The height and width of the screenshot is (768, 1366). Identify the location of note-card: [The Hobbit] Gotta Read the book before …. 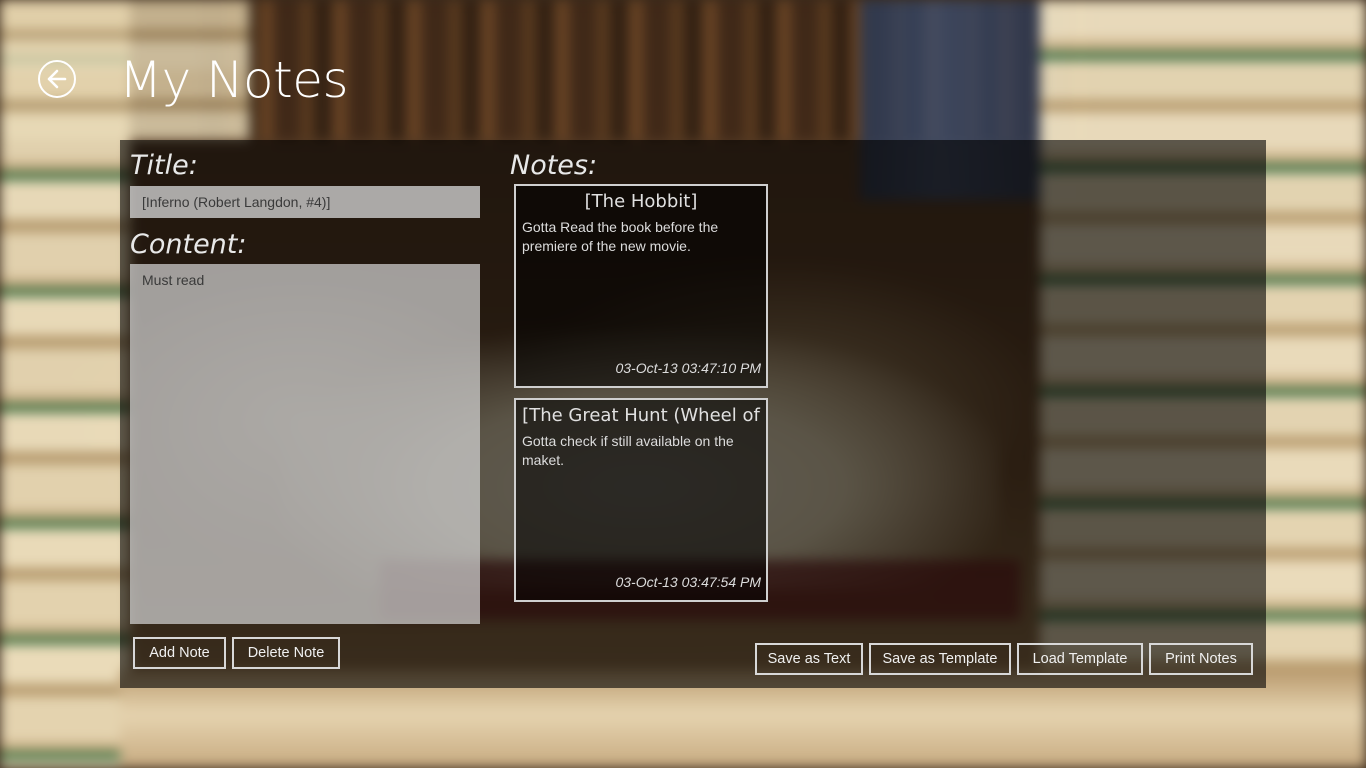
(641, 286).